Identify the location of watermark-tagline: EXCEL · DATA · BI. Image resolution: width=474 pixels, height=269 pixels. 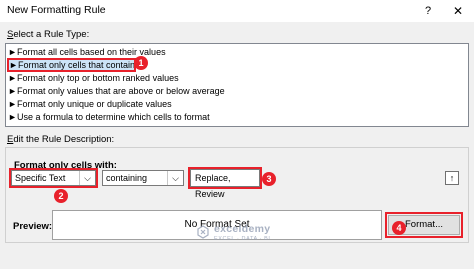
(242, 239).